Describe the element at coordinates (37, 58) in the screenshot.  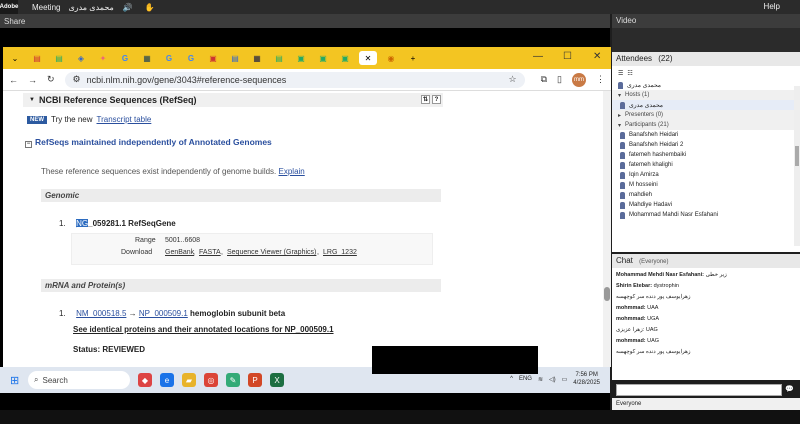
I see `tab-1: ▤` at that location.